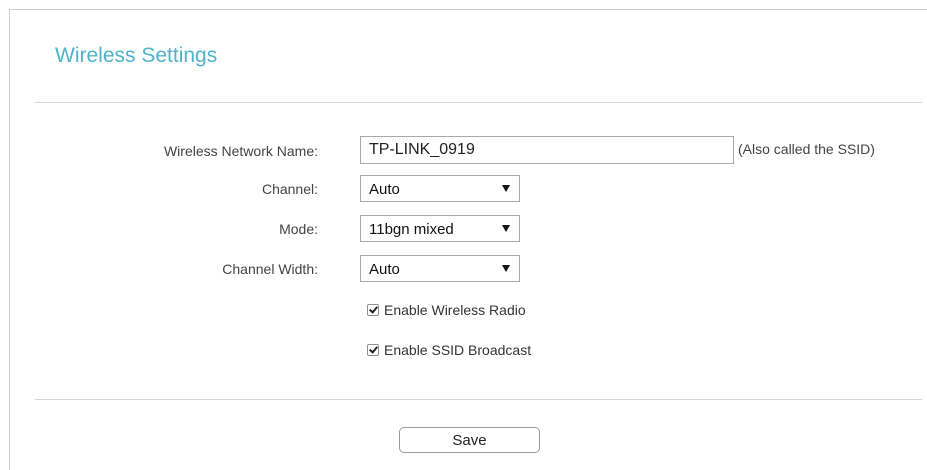  I want to click on channel-width-select-value: Auto, so click(384, 269).